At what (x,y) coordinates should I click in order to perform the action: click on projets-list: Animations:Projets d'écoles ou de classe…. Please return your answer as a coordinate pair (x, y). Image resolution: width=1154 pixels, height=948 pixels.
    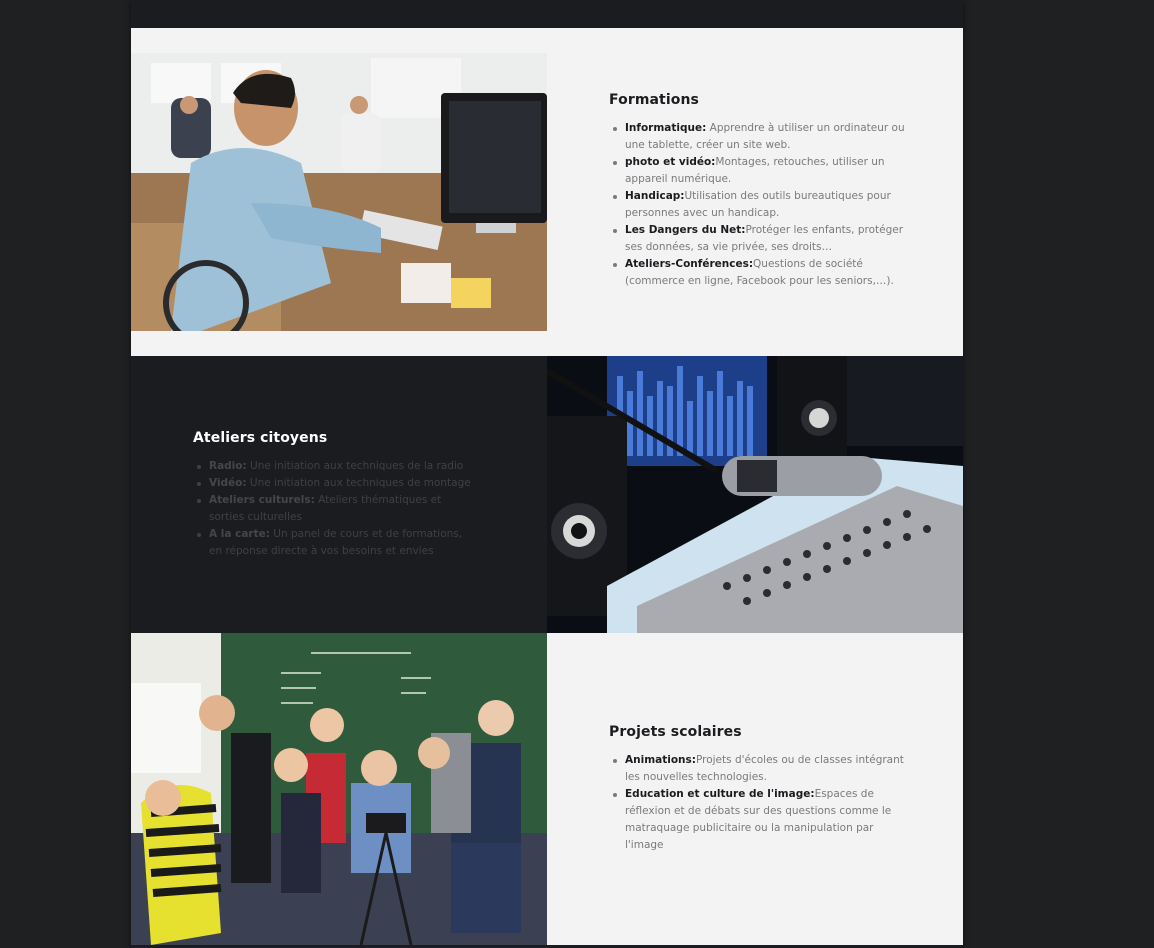
    Looking at the image, I should click on (759, 803).